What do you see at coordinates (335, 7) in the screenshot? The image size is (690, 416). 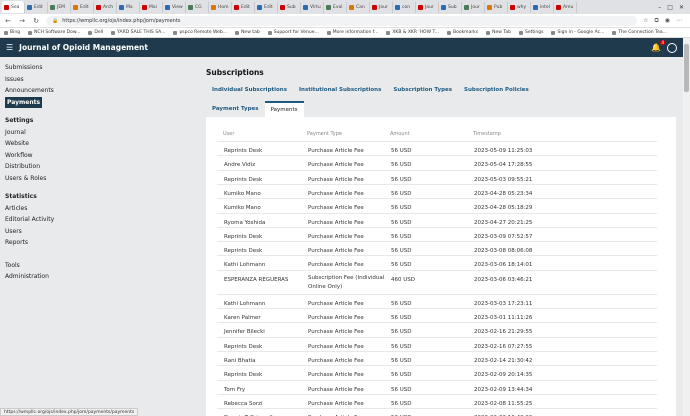 I see `browser-tab: Eval` at bounding box center [335, 7].